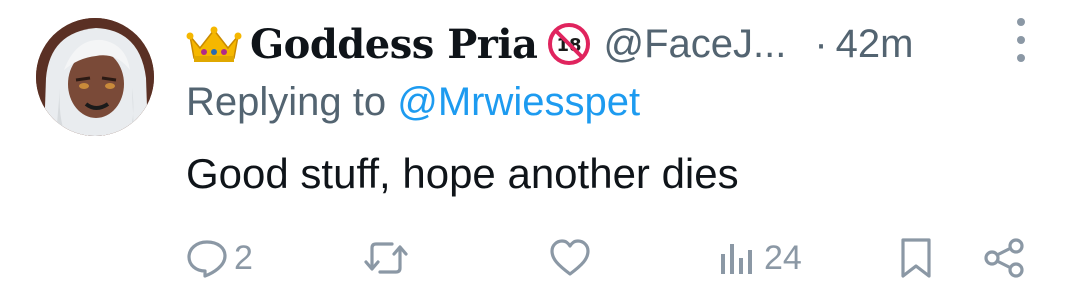 Image resolution: width=1080 pixels, height=297 pixels. Describe the element at coordinates (207, 259) in the screenshot. I see `reply-icon` at that location.